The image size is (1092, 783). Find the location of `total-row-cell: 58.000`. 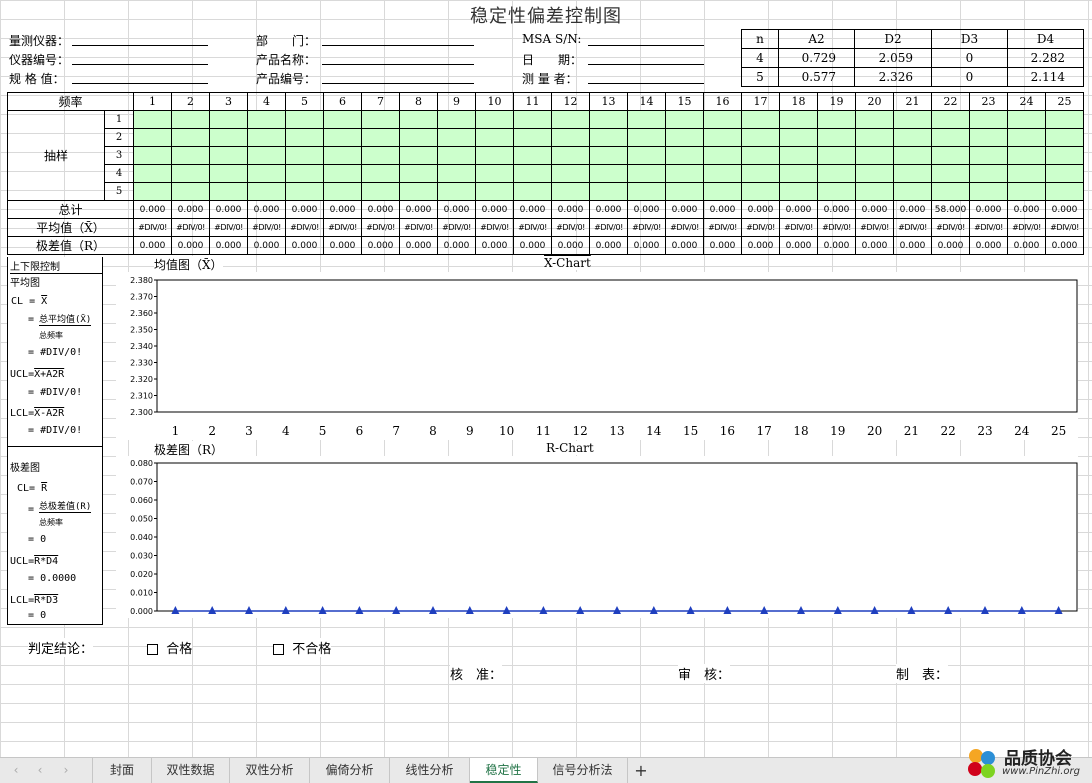

total-row-cell: 58.000 is located at coordinates (951, 209).